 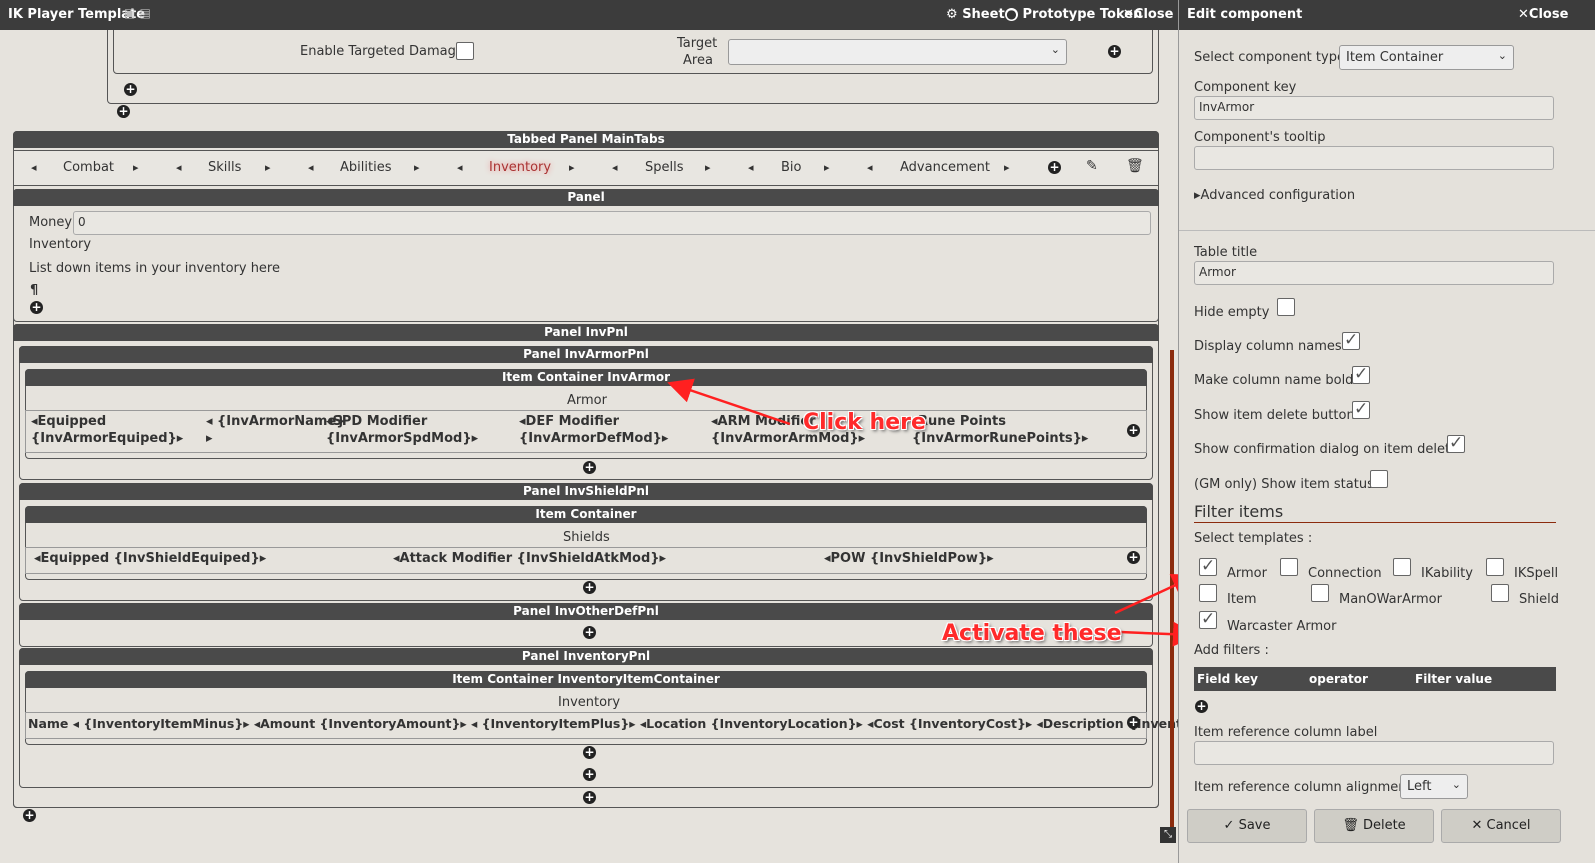 I want to click on filter-col-operator: operator, so click(x=1338, y=679).